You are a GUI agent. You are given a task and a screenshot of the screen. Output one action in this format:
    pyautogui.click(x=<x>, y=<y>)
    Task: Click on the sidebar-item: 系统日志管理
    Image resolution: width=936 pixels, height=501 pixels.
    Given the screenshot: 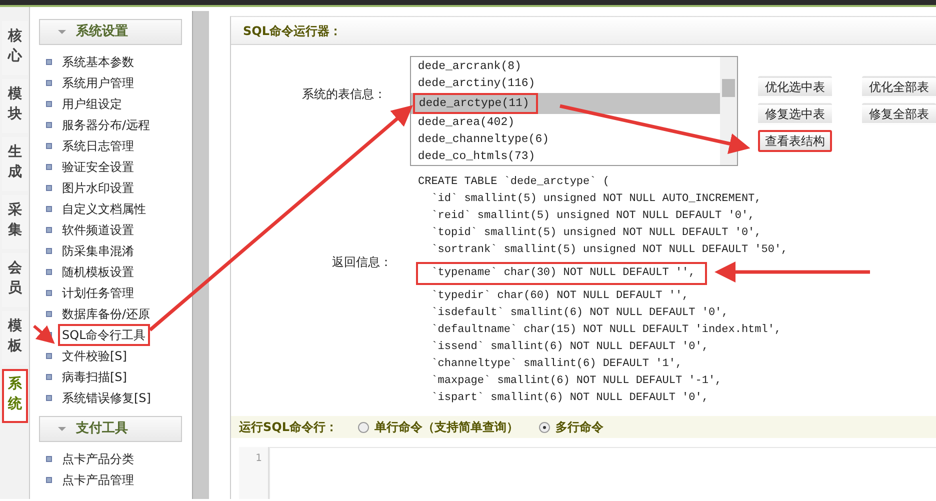 What is the action you would take?
    pyautogui.click(x=98, y=145)
    